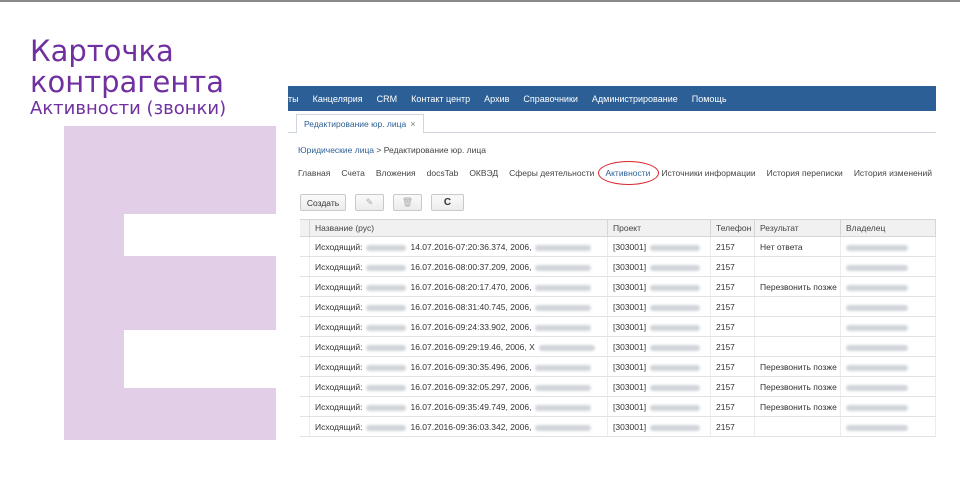 The image size is (960, 488). I want to click on document-tabstrip: Редактирование юр. лица ×, so click(612, 122).